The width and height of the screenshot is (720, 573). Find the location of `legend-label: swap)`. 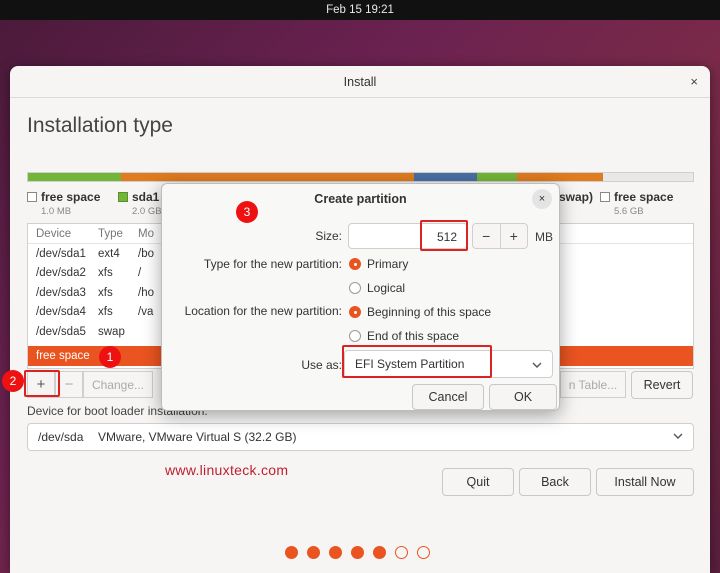

legend-label: swap) is located at coordinates (576, 197).